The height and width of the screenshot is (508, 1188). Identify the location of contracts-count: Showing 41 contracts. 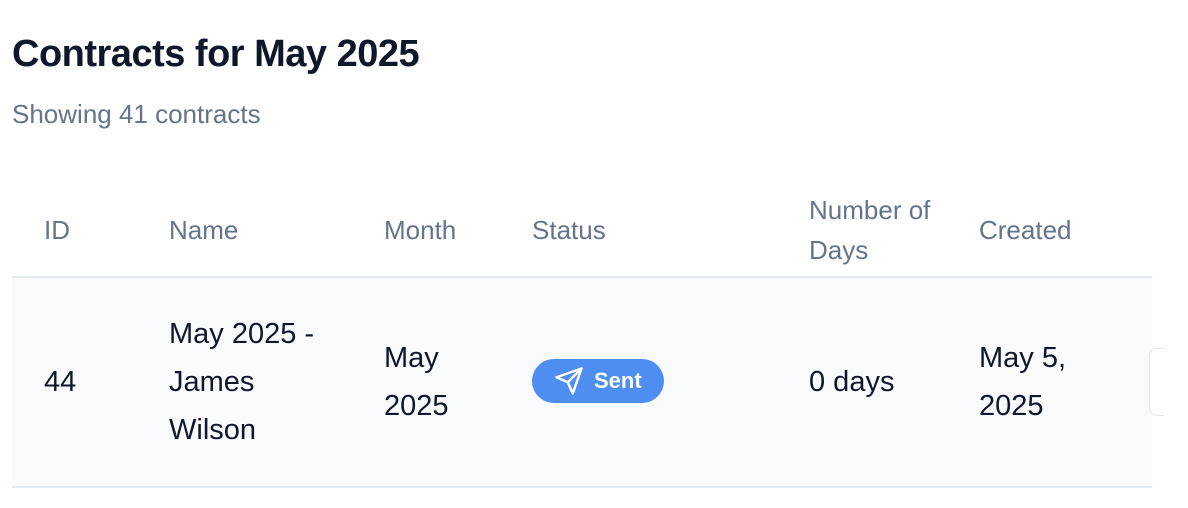
(136, 114).